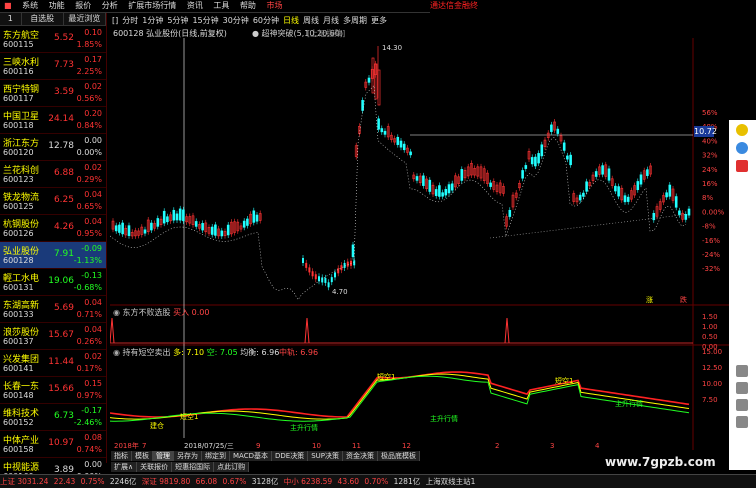 The image size is (756, 488). Describe the element at coordinates (193, 467) in the screenshot. I see `extension-tab: 短惠招国际` at that location.